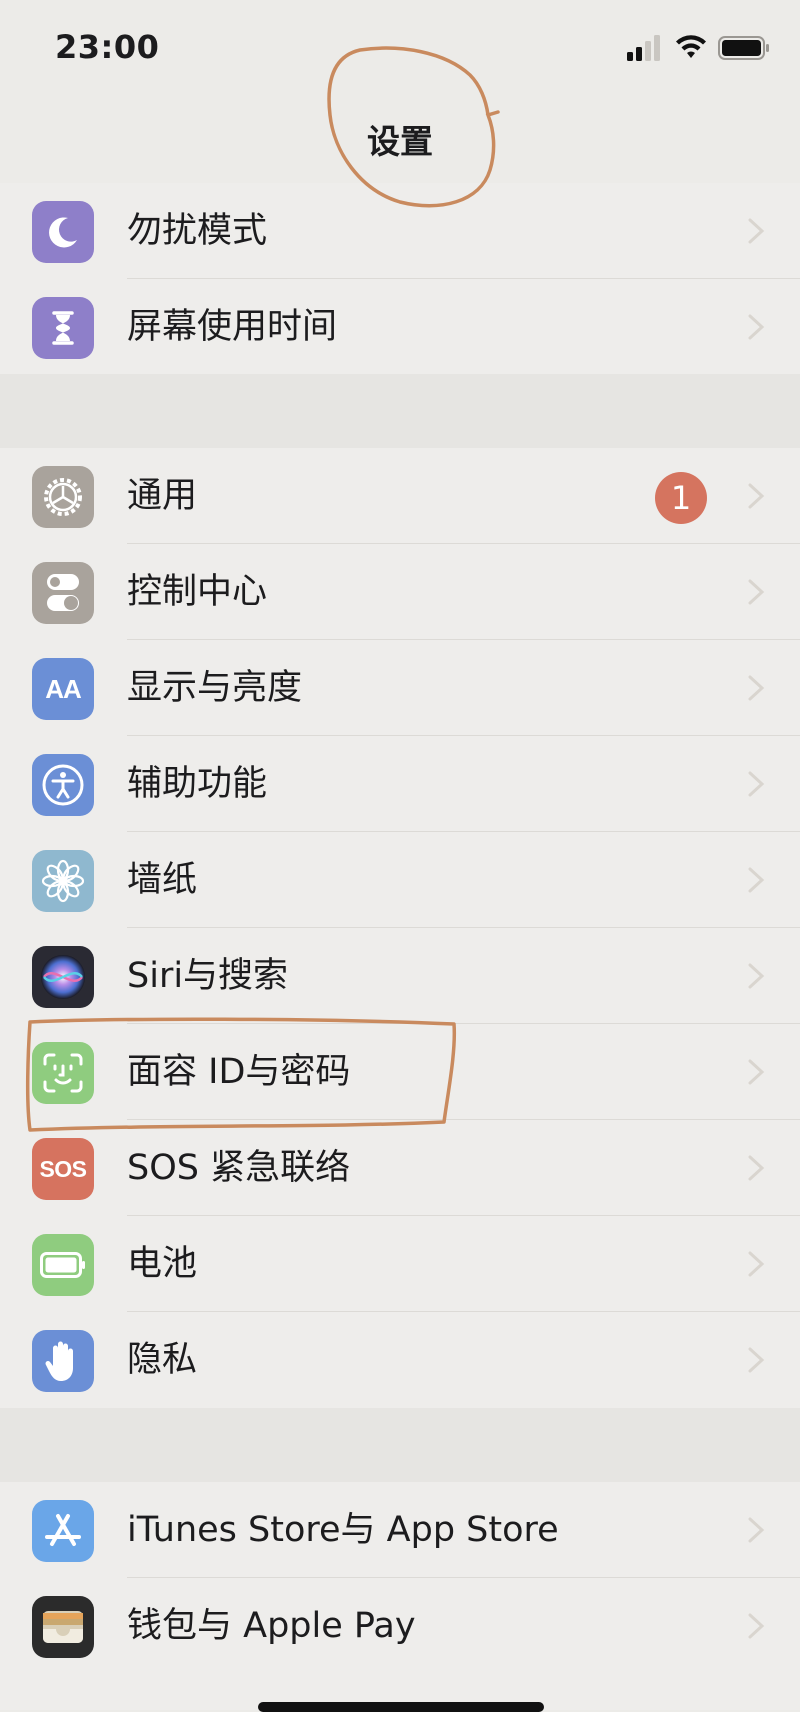  I want to click on toggles-icon, so click(63, 593).